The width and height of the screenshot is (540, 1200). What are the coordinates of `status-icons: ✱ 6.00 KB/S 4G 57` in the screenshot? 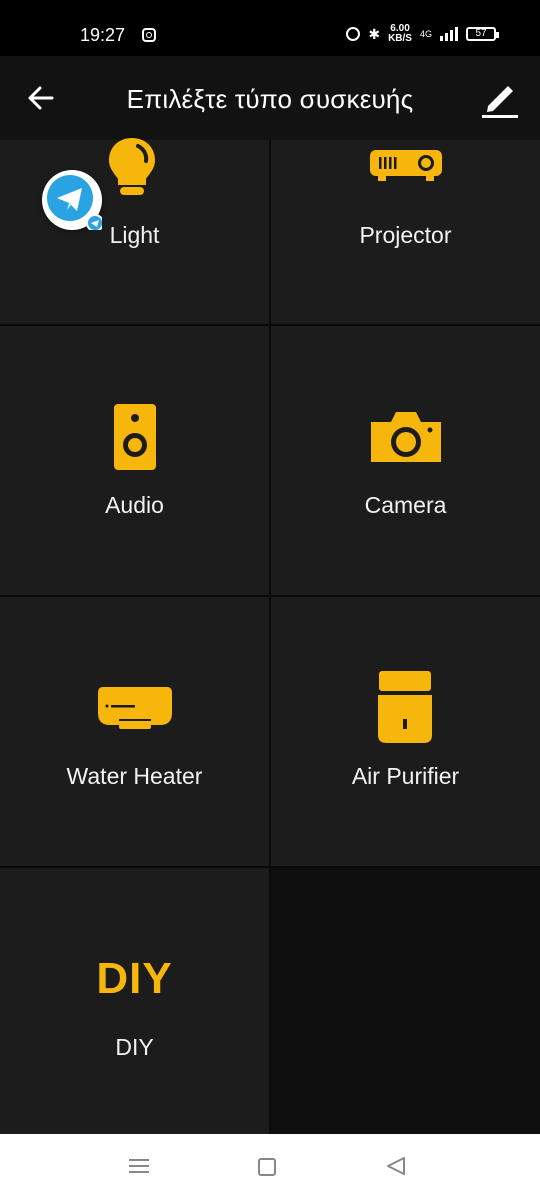 It's located at (422, 34).